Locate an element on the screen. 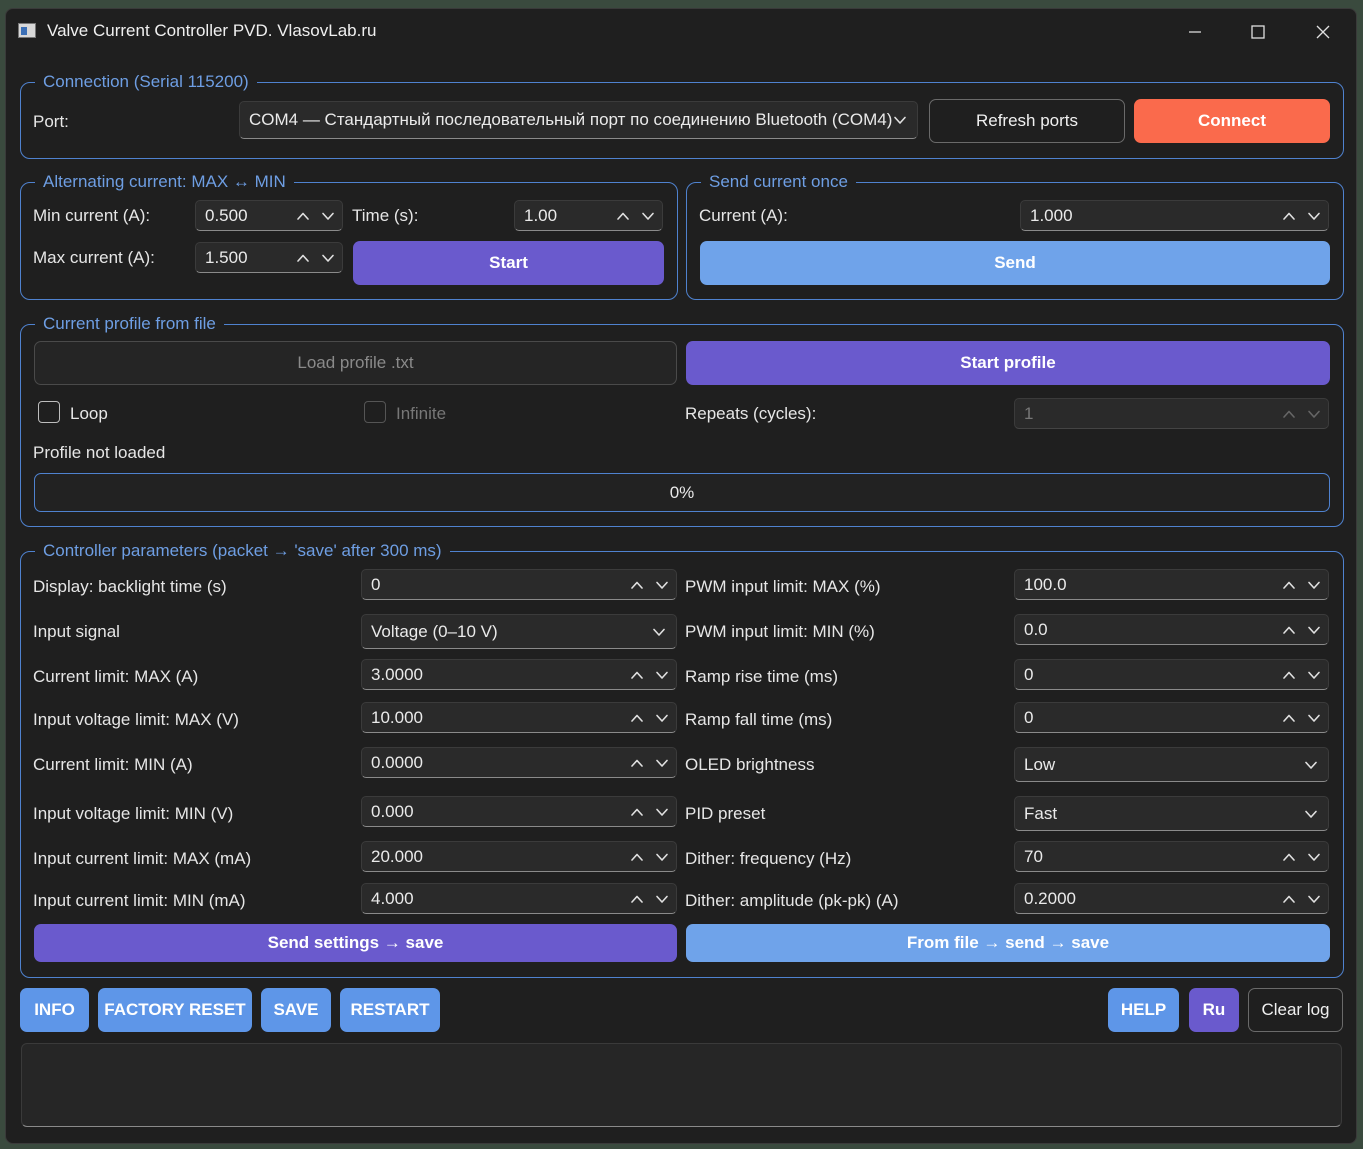  param-label: Current limit: MAX (A) is located at coordinates (116, 676).